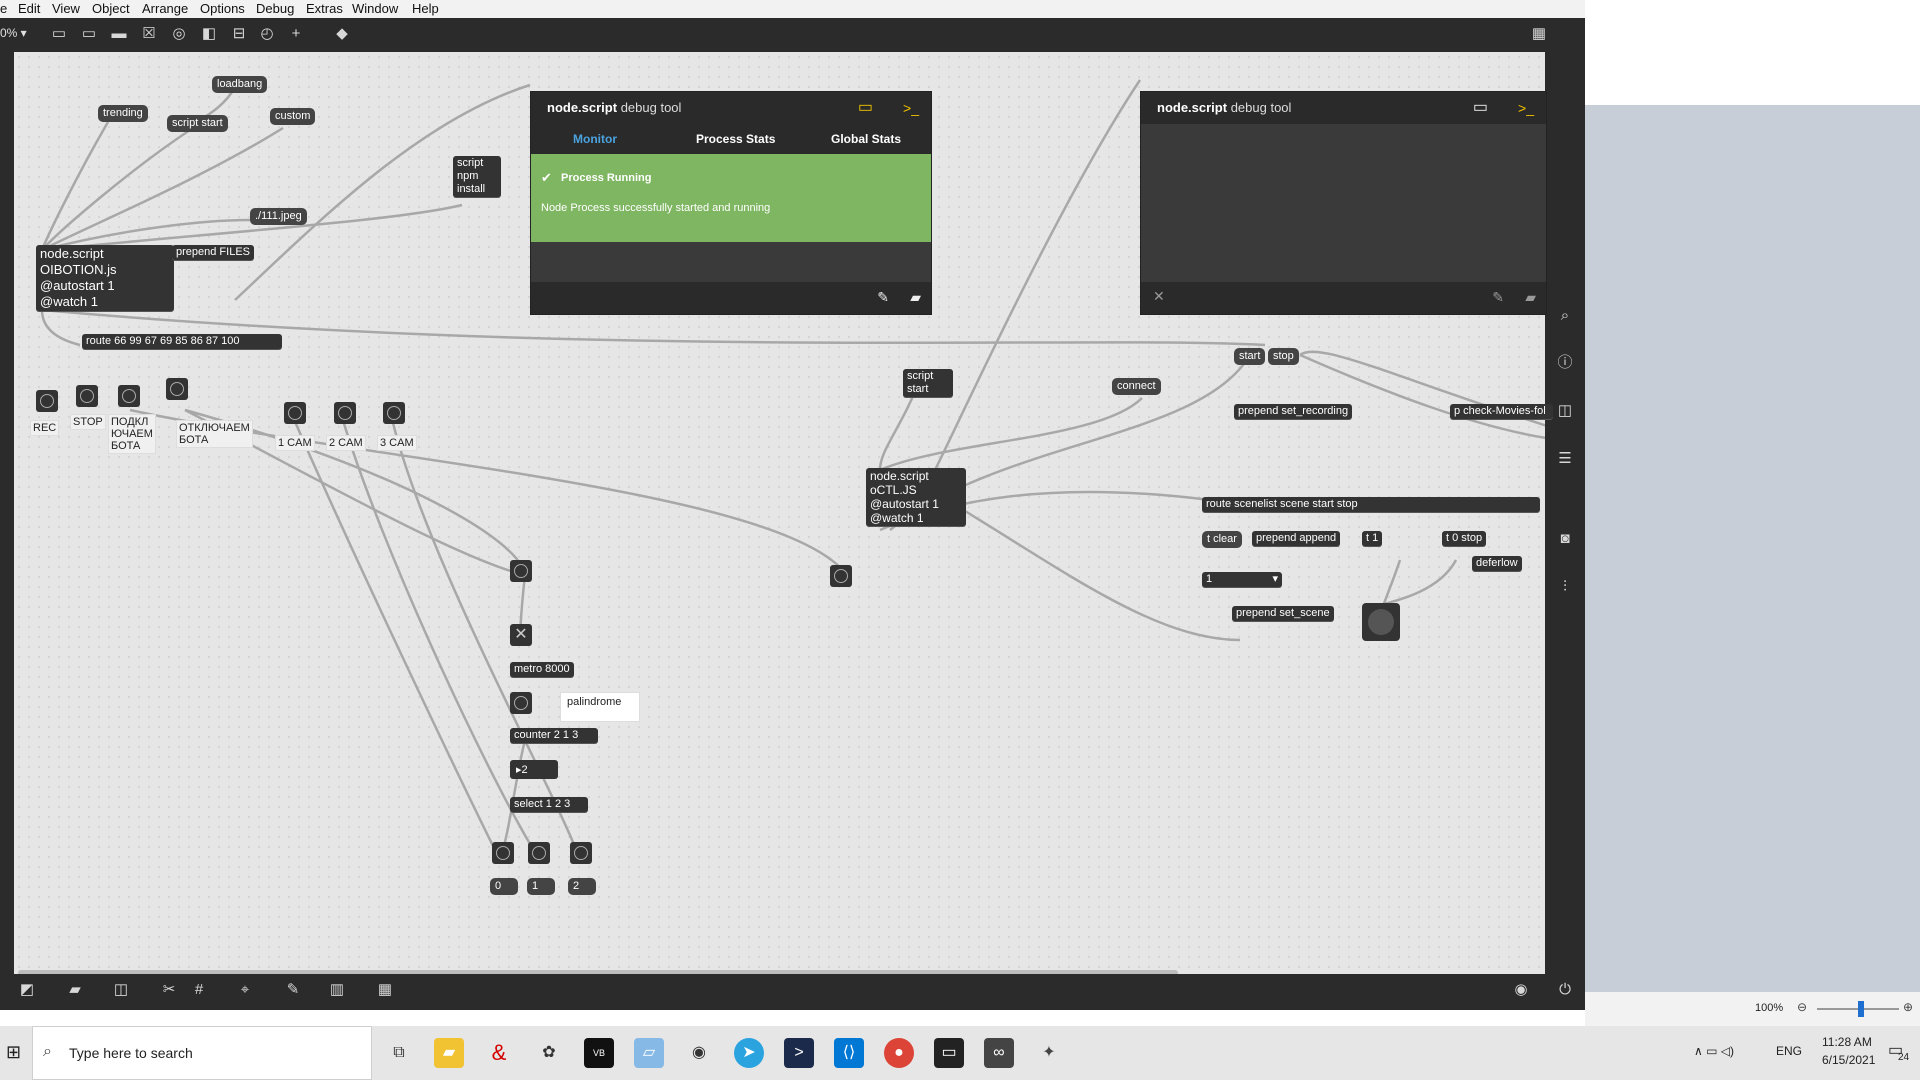 The image size is (1920, 1080). What do you see at coordinates (1242, 579) in the screenshot?
I see `umenu-dropdown: 1 ▾` at bounding box center [1242, 579].